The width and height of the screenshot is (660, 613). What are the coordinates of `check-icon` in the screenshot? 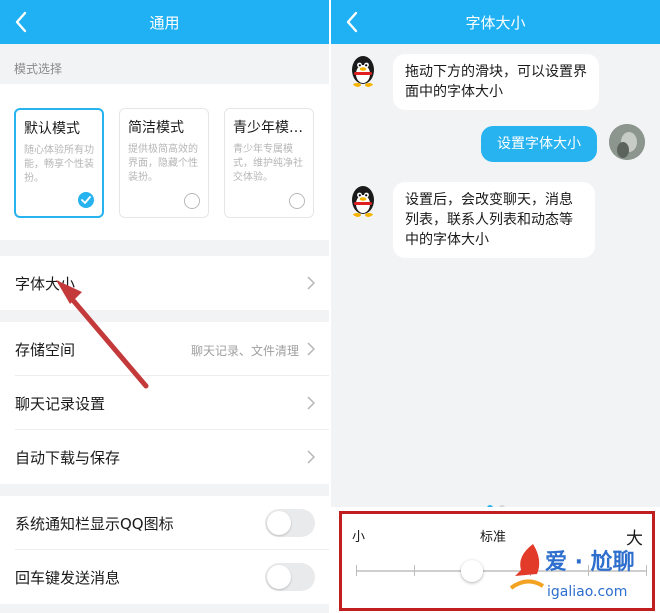 It's located at (86, 200).